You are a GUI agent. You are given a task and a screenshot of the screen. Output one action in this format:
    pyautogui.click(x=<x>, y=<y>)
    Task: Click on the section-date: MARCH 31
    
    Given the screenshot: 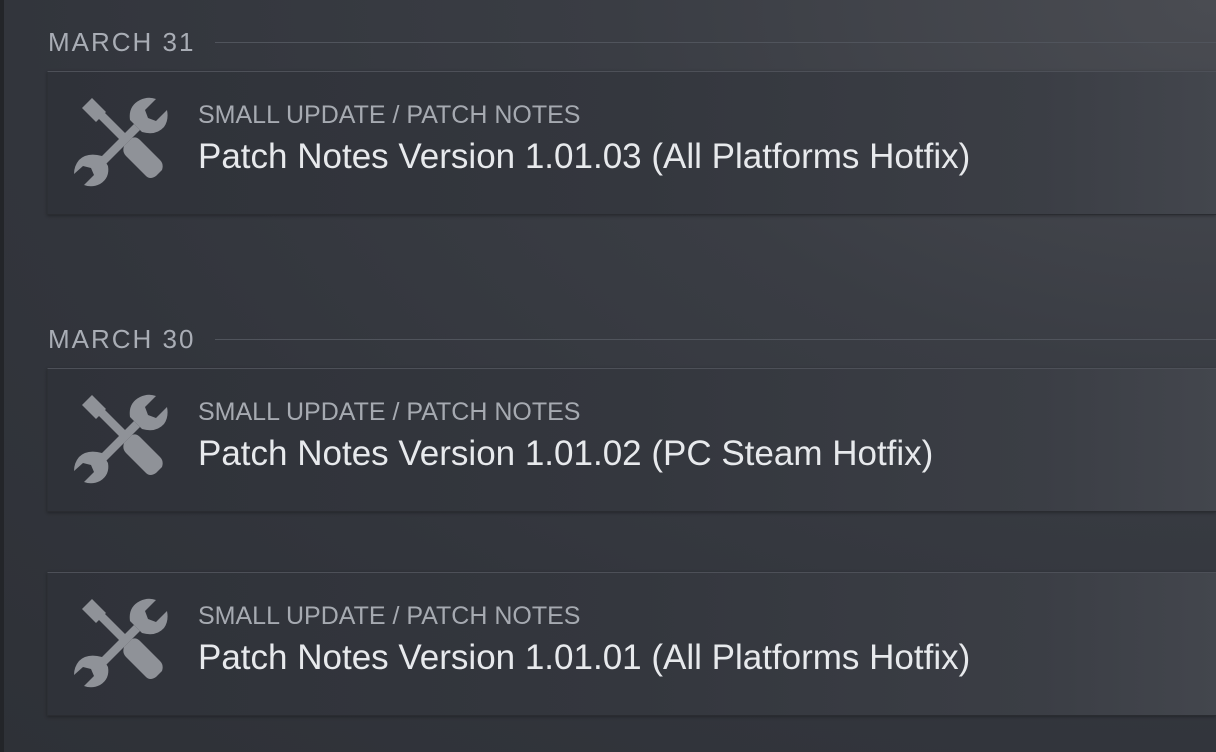 What is the action you would take?
    pyautogui.click(x=122, y=41)
    